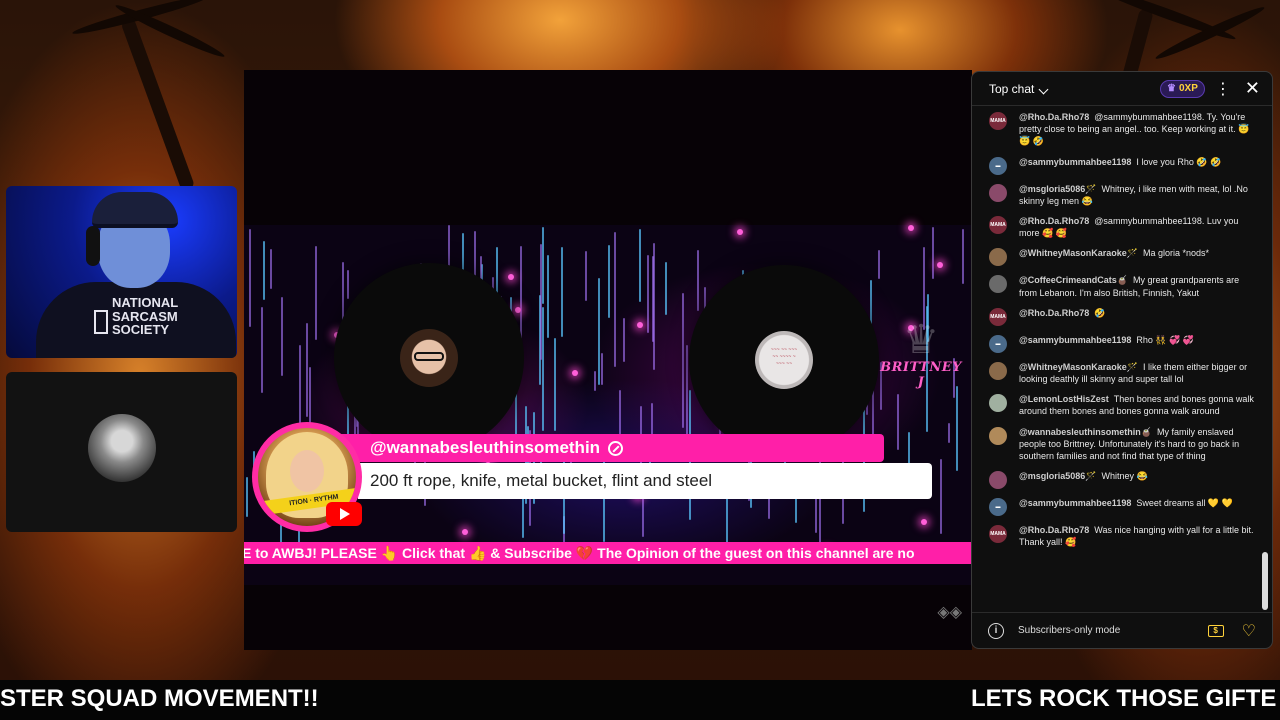  I want to click on info-icon: i, so click(996, 630).